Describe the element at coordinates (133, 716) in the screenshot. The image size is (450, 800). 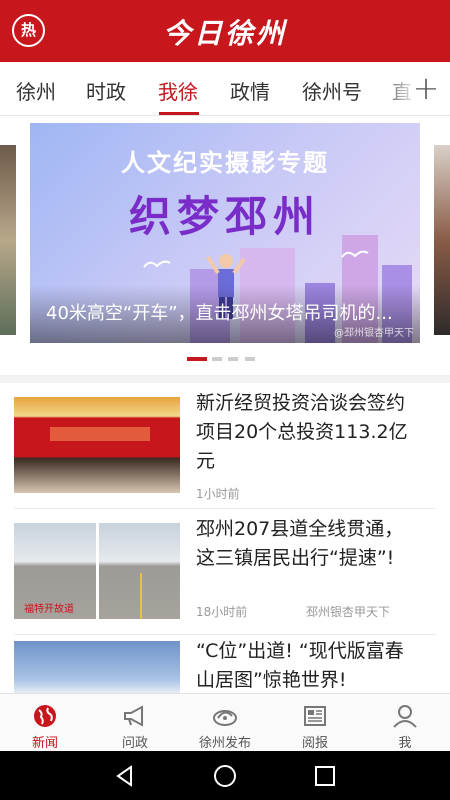
I see `megaphone-icon` at that location.